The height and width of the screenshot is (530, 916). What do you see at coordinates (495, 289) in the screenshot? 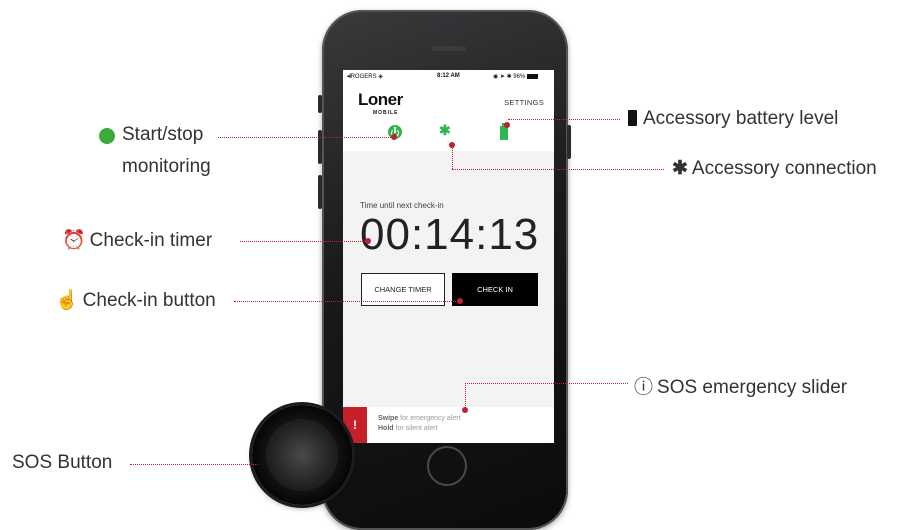
I see `check-in-button: CHECK IN` at bounding box center [495, 289].